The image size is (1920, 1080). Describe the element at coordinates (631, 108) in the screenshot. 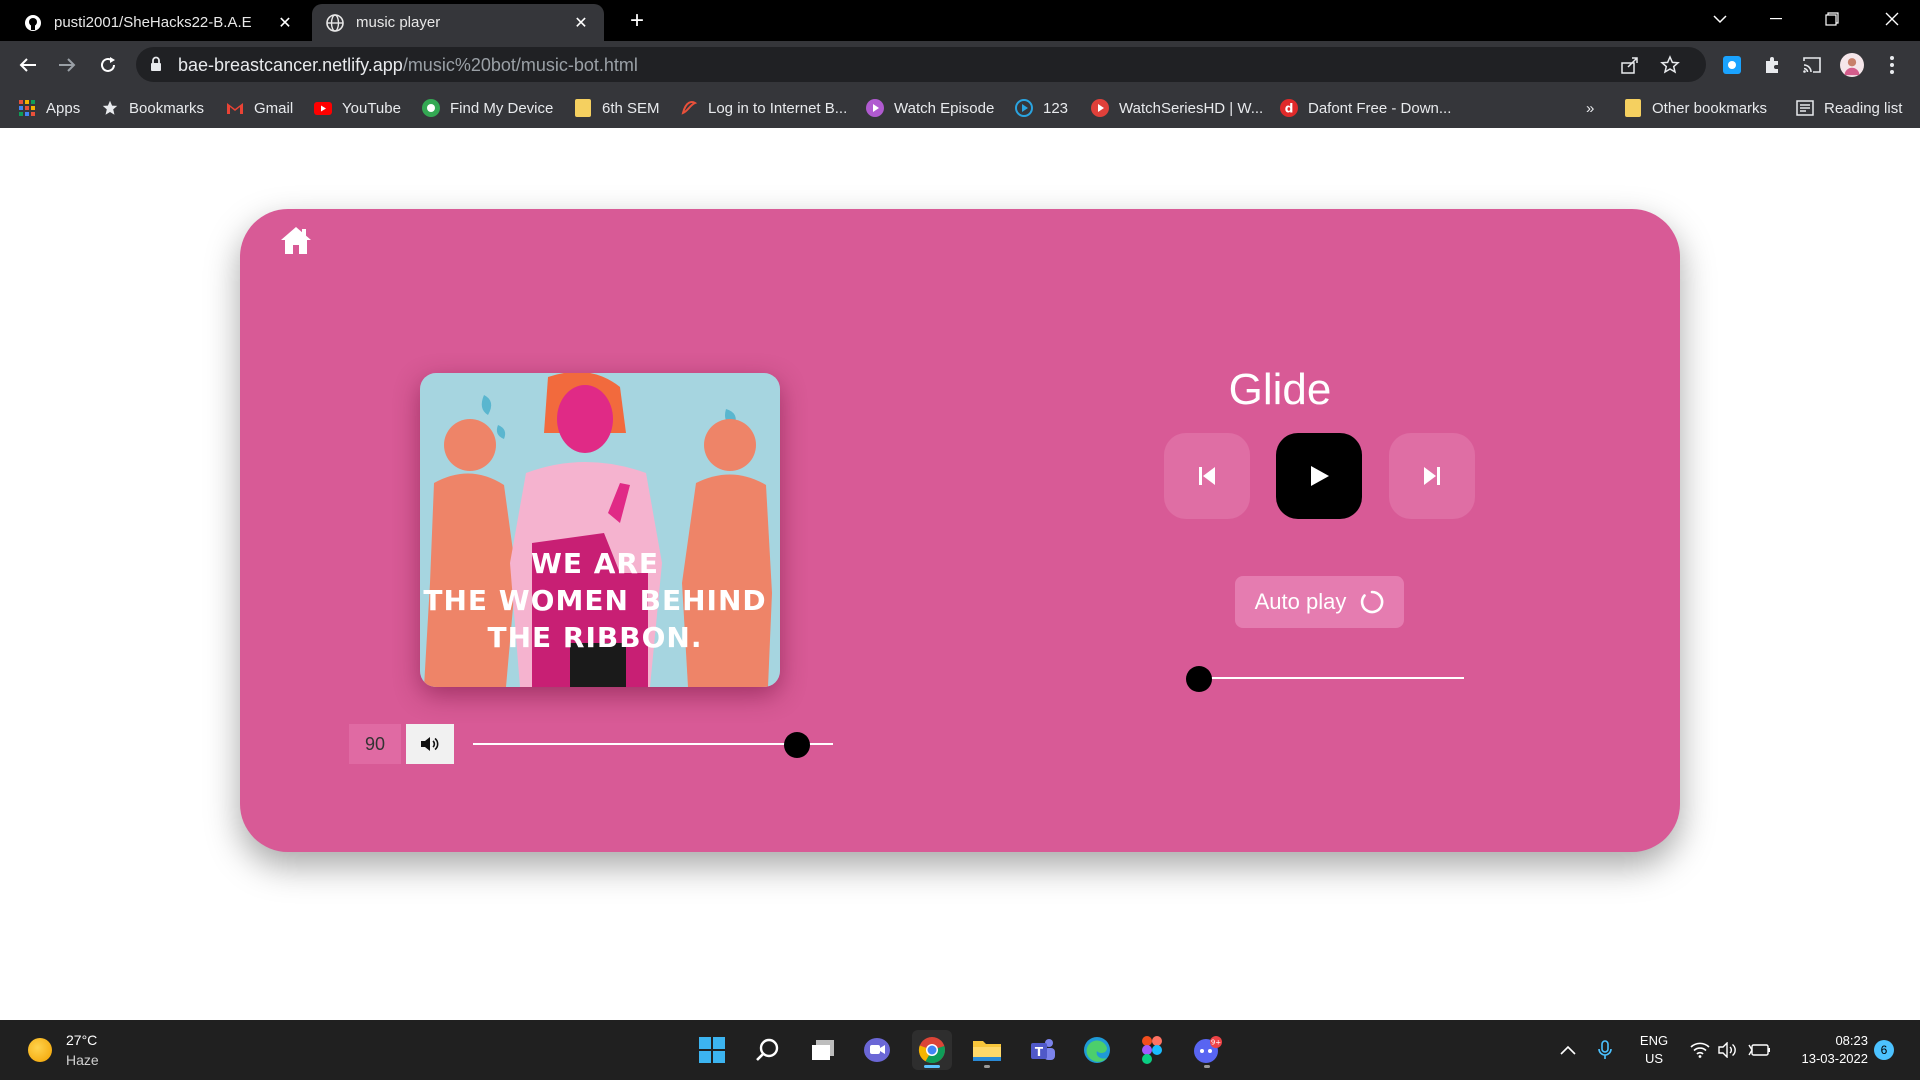

I see `bookmark-label: 6th SEM` at that location.